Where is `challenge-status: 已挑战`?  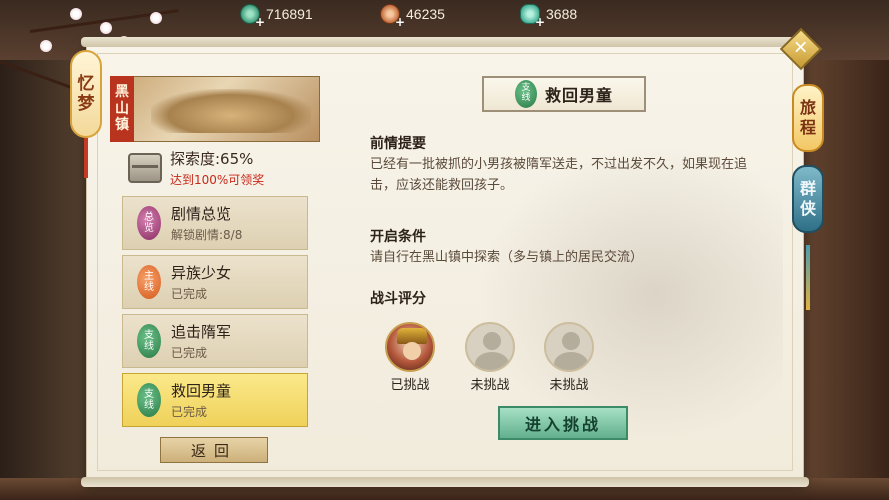 challenge-status: 已挑战 is located at coordinates (410, 385).